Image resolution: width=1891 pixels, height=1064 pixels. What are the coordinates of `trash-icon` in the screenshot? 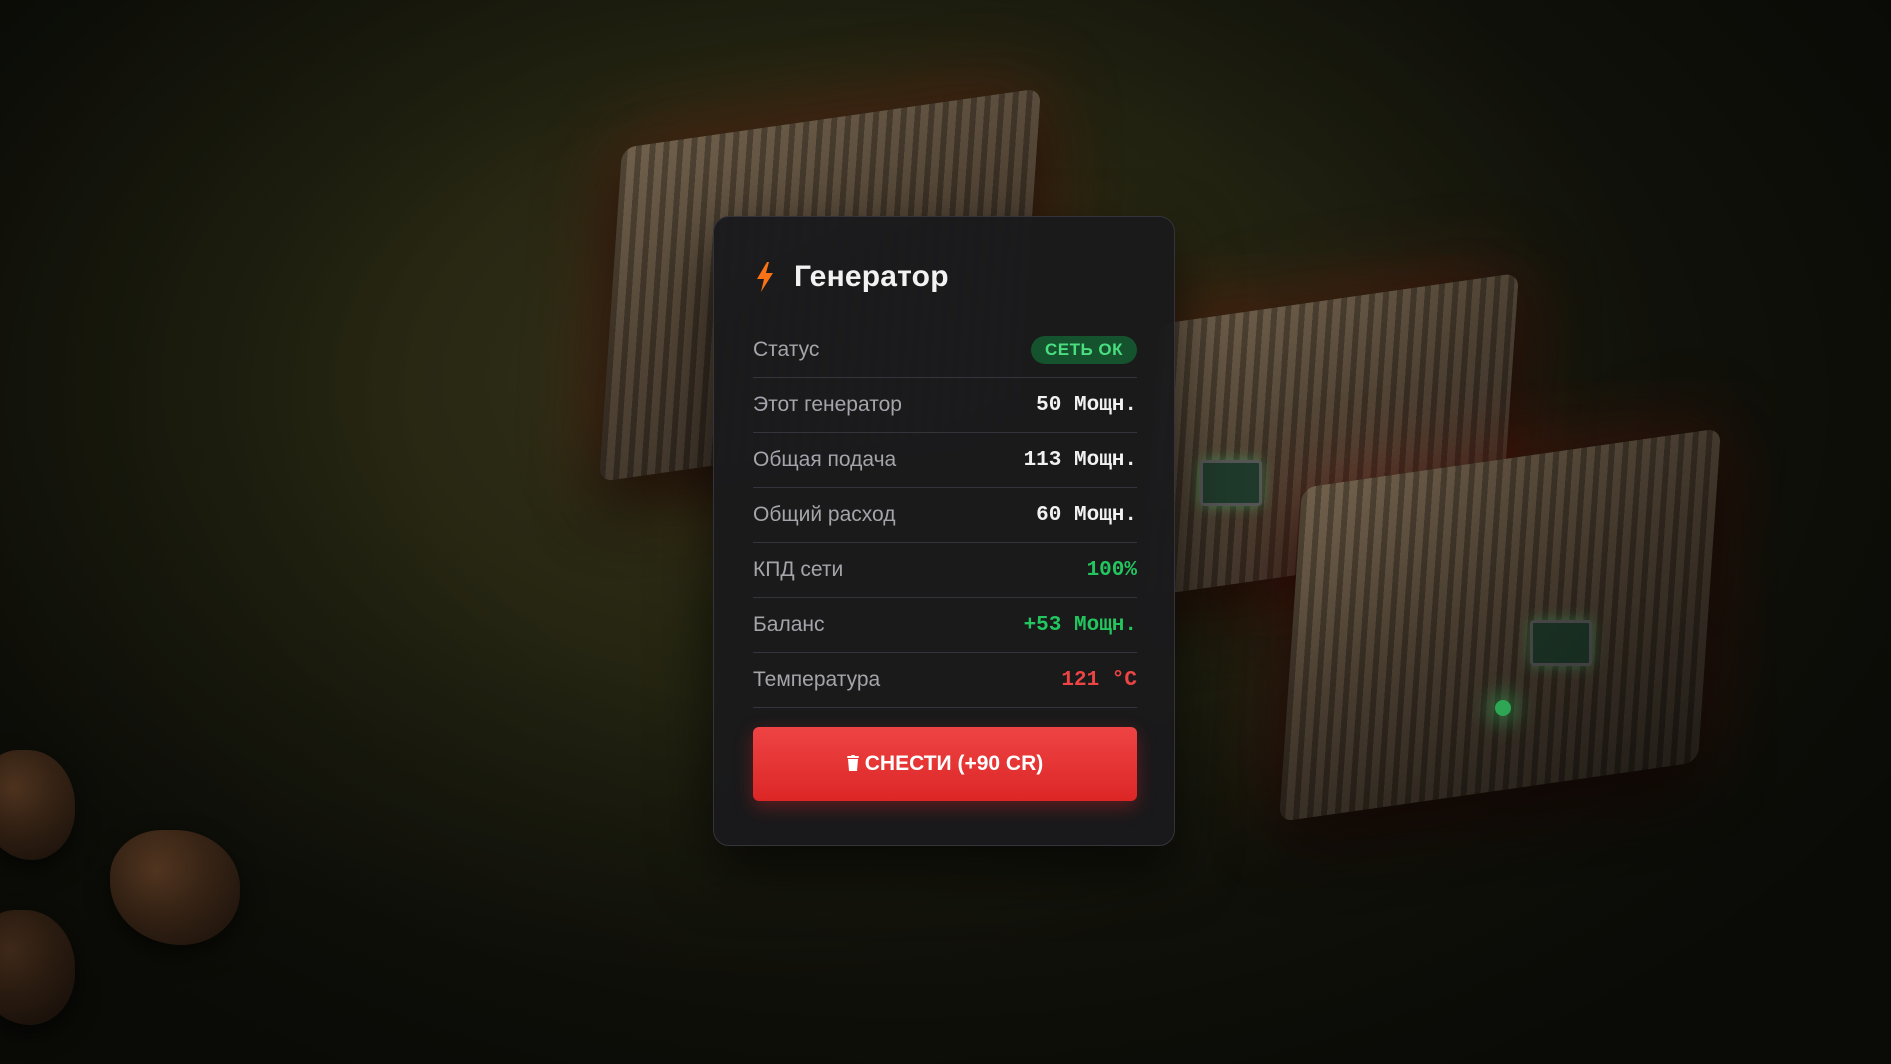 It's located at (852, 764).